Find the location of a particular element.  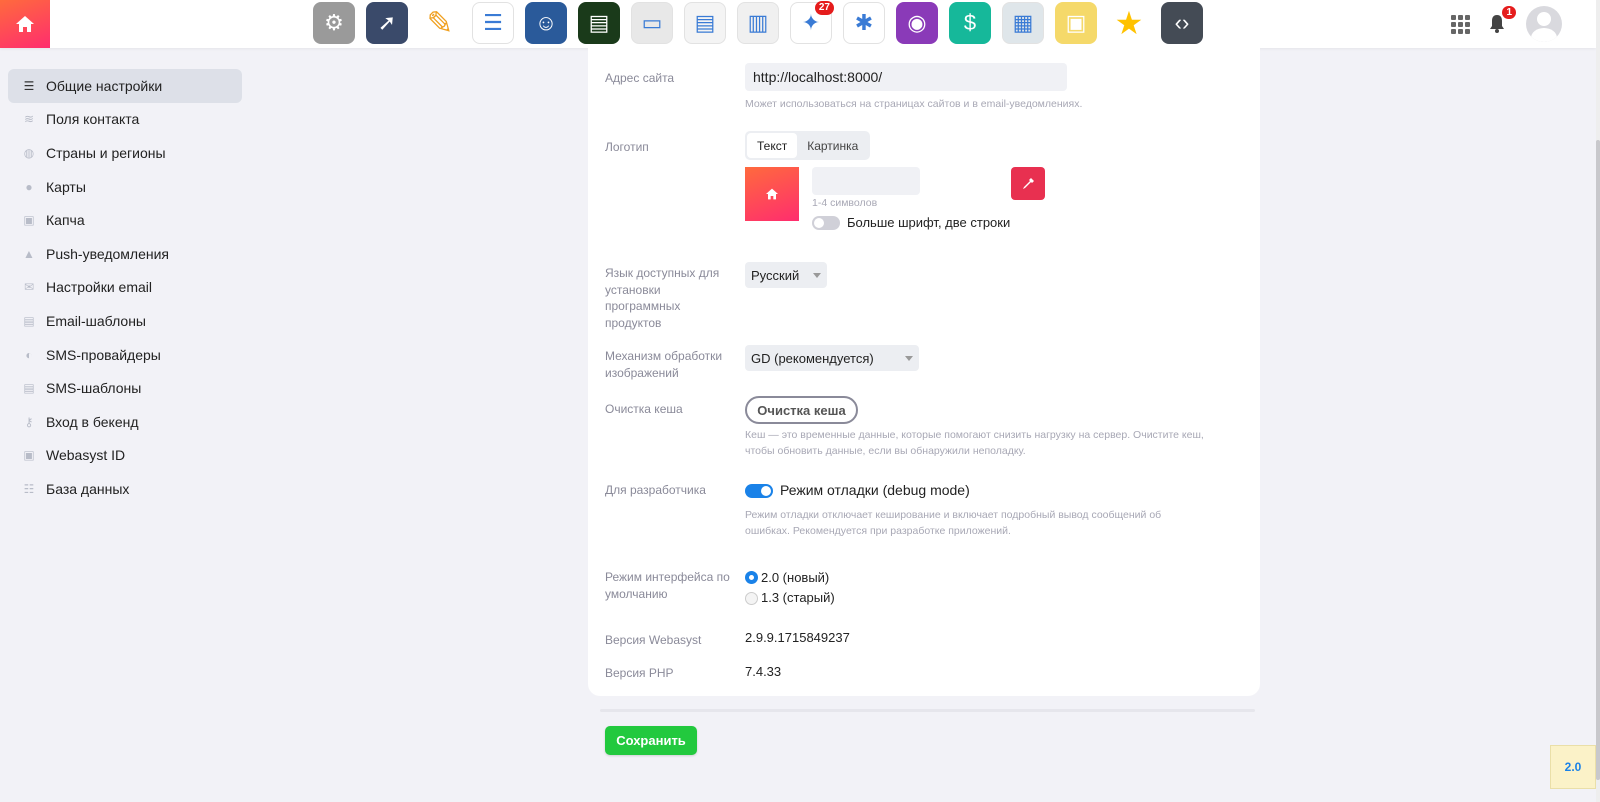

apps-grid-icon is located at coordinates (1460, 24).